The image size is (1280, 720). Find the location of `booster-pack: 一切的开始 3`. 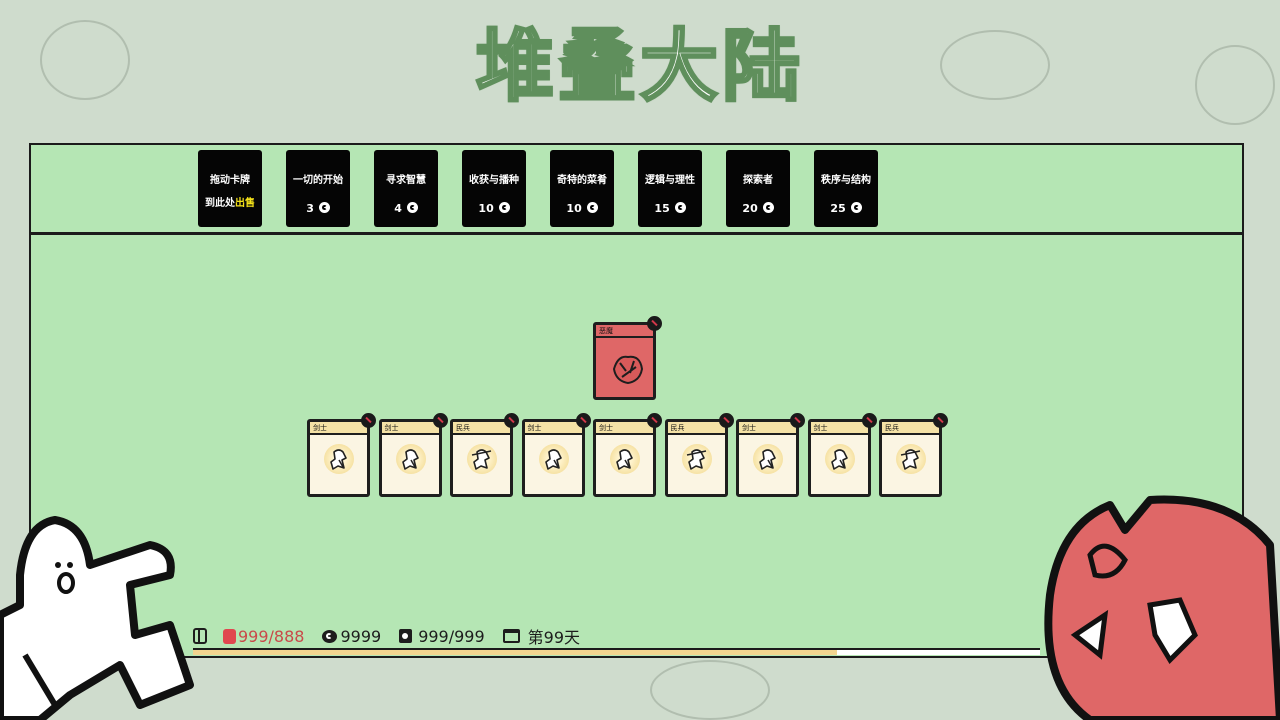

booster-pack: 一切的开始 3 is located at coordinates (318, 188).